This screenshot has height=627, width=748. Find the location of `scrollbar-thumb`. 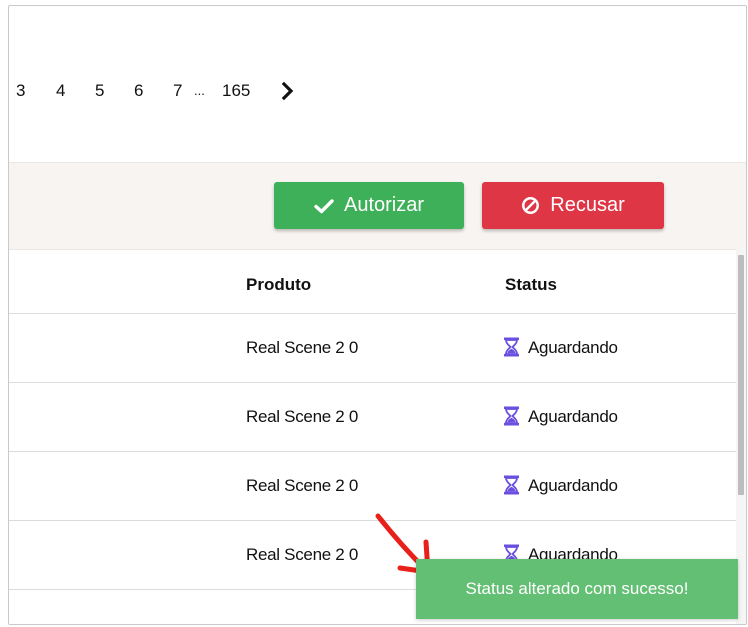

scrollbar-thumb is located at coordinates (741, 375).